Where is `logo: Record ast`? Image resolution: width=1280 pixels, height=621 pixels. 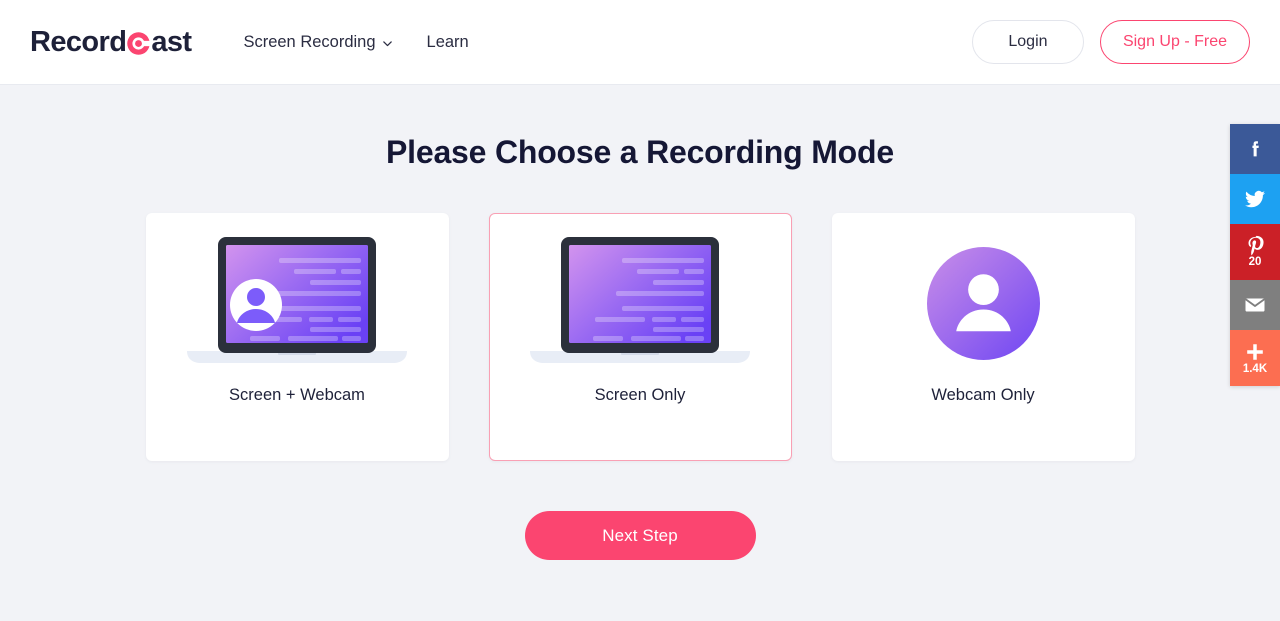
logo: Record ast is located at coordinates (111, 42).